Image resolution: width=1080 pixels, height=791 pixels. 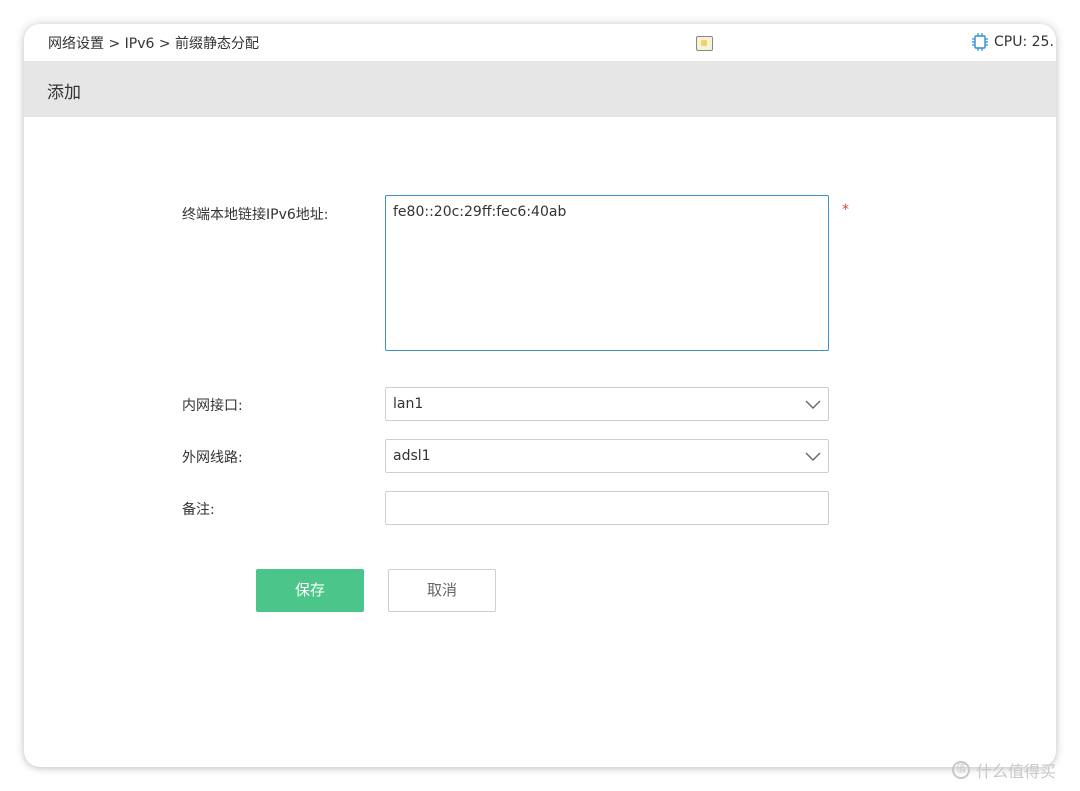 I want to click on lan-interface-select: lan1, so click(x=607, y=404).